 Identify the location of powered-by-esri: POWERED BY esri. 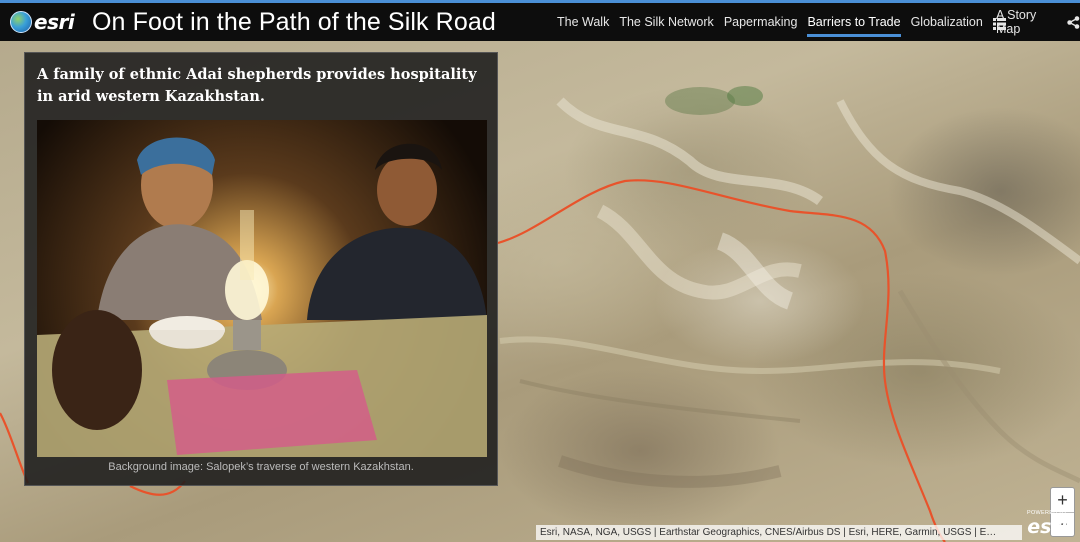
(1047, 524).